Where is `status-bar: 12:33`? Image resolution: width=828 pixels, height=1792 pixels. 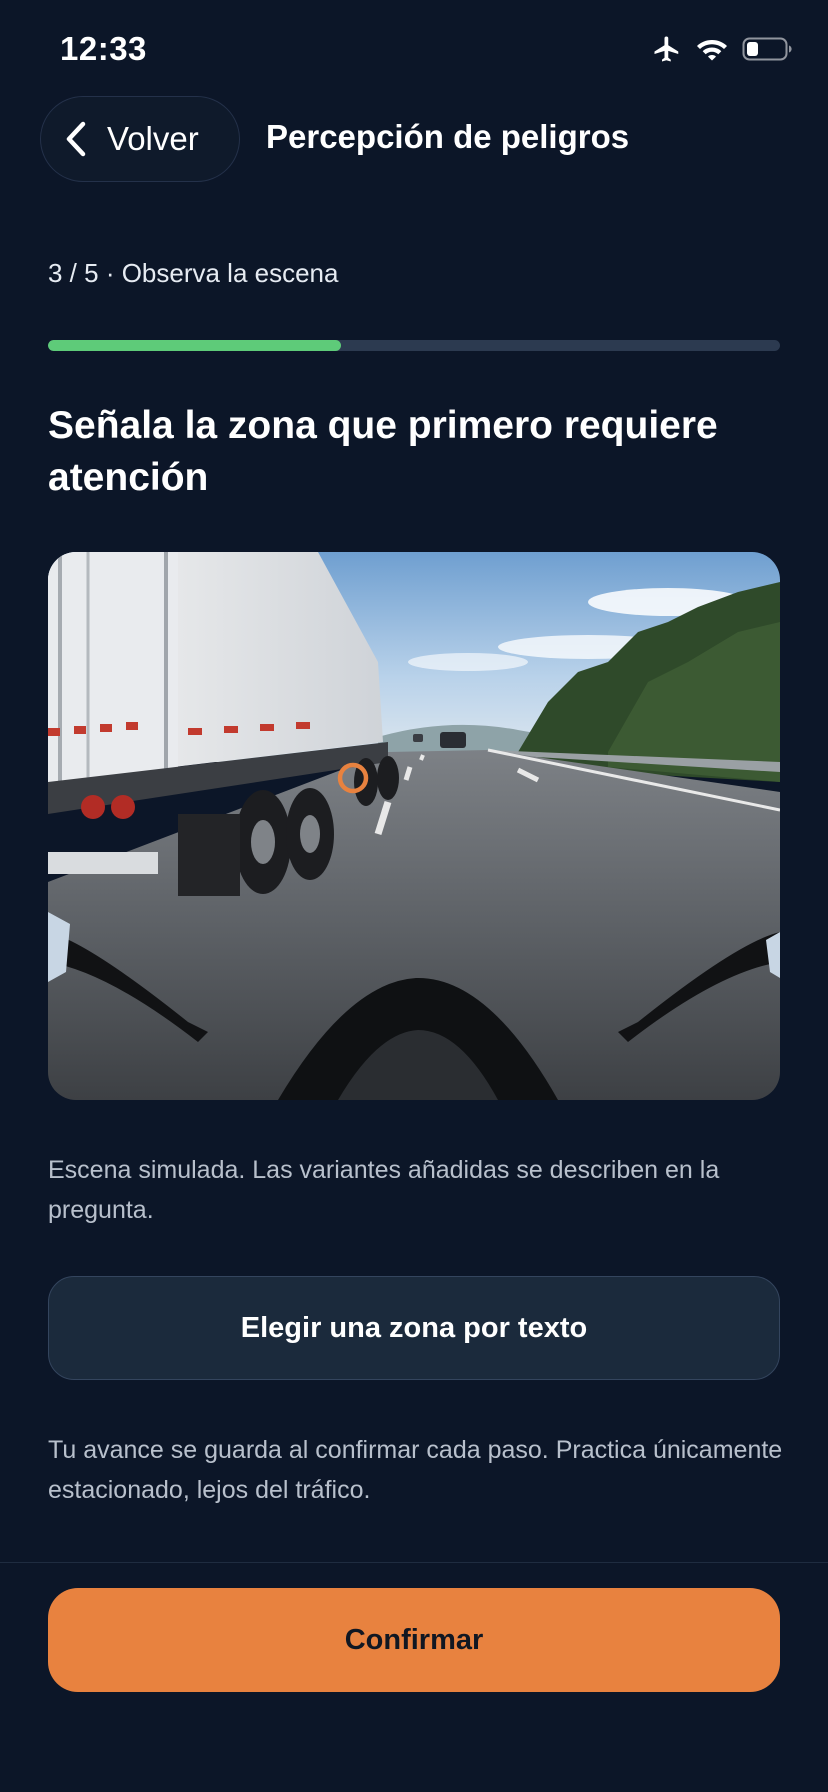
status-bar: 12:33 is located at coordinates (414, 50).